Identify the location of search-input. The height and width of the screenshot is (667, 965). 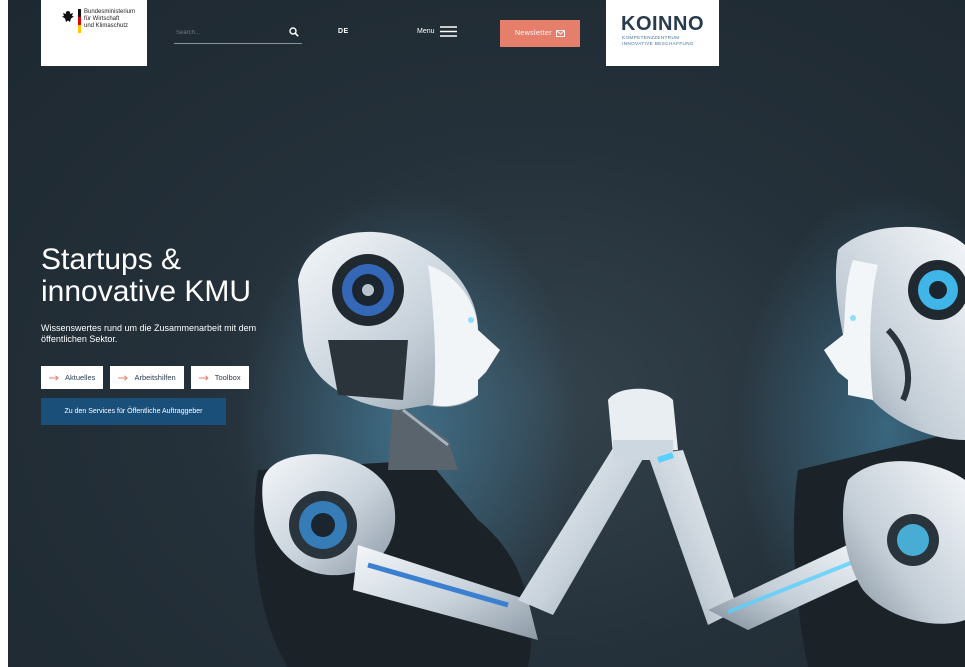
(225, 33).